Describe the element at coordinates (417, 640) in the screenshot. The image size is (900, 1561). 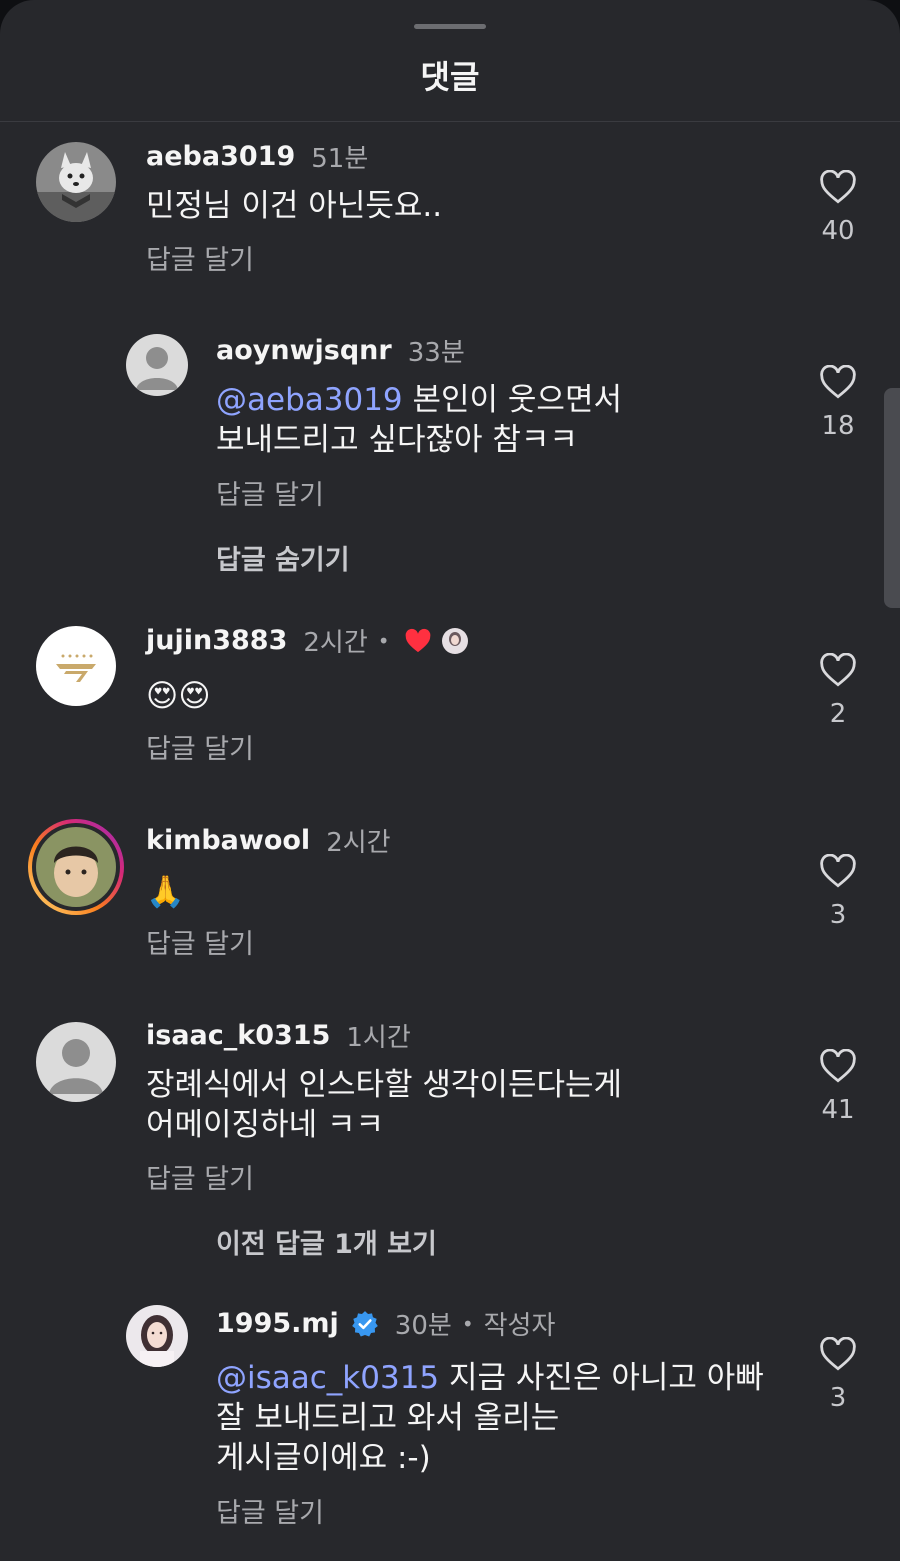
I see `heart-filled-icon` at that location.